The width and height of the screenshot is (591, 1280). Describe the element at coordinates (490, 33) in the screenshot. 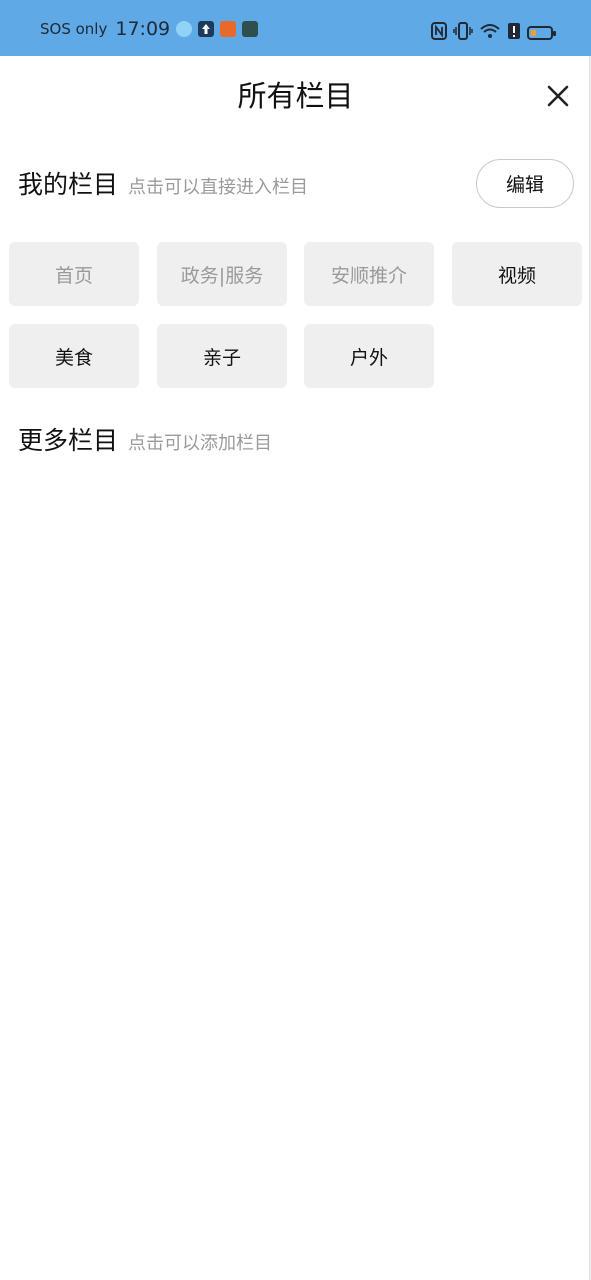

I see `wifi-icon` at that location.